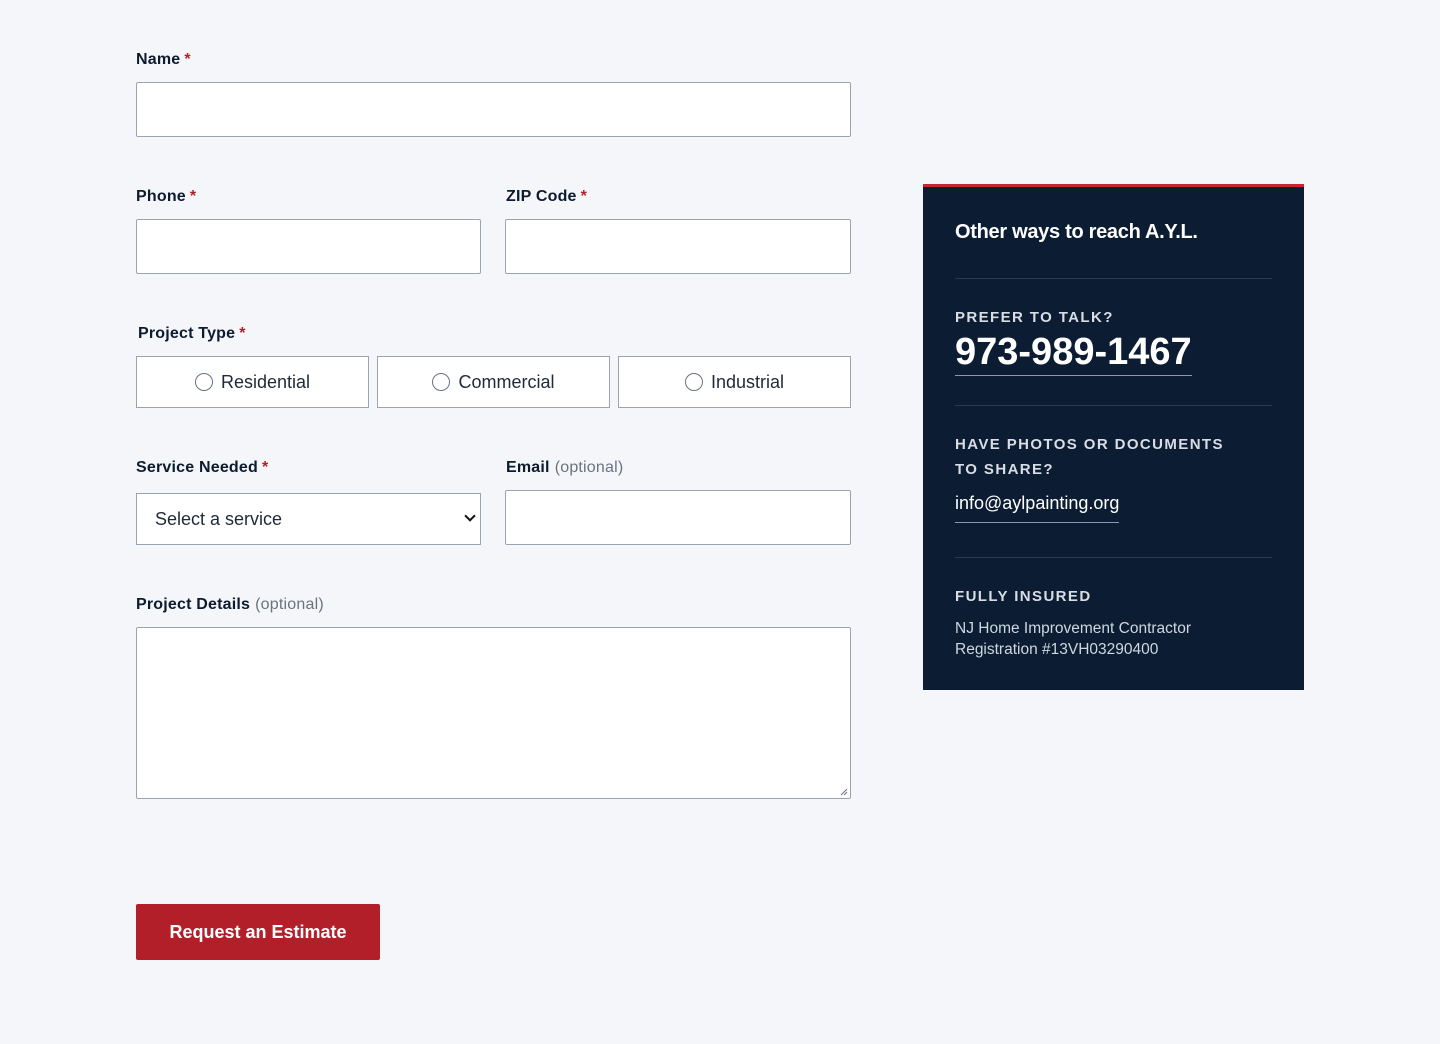 The image size is (1440, 1044). I want to click on request-estimate-button: Request an Estimate, so click(258, 932).